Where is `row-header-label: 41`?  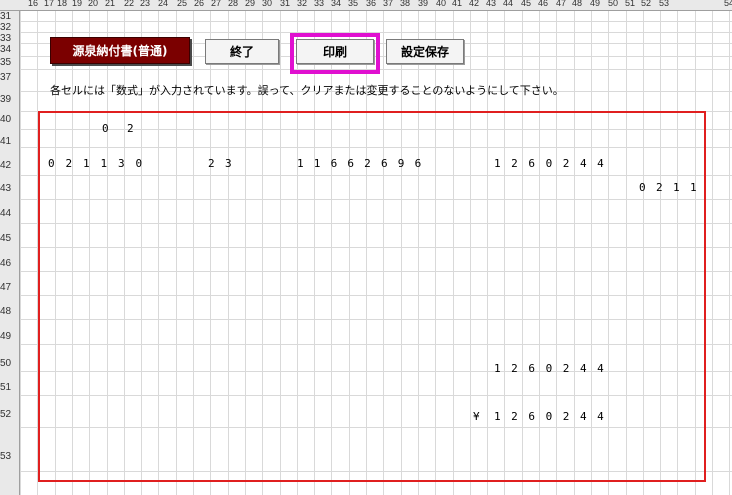 row-header-label: 41 is located at coordinates (9, 141).